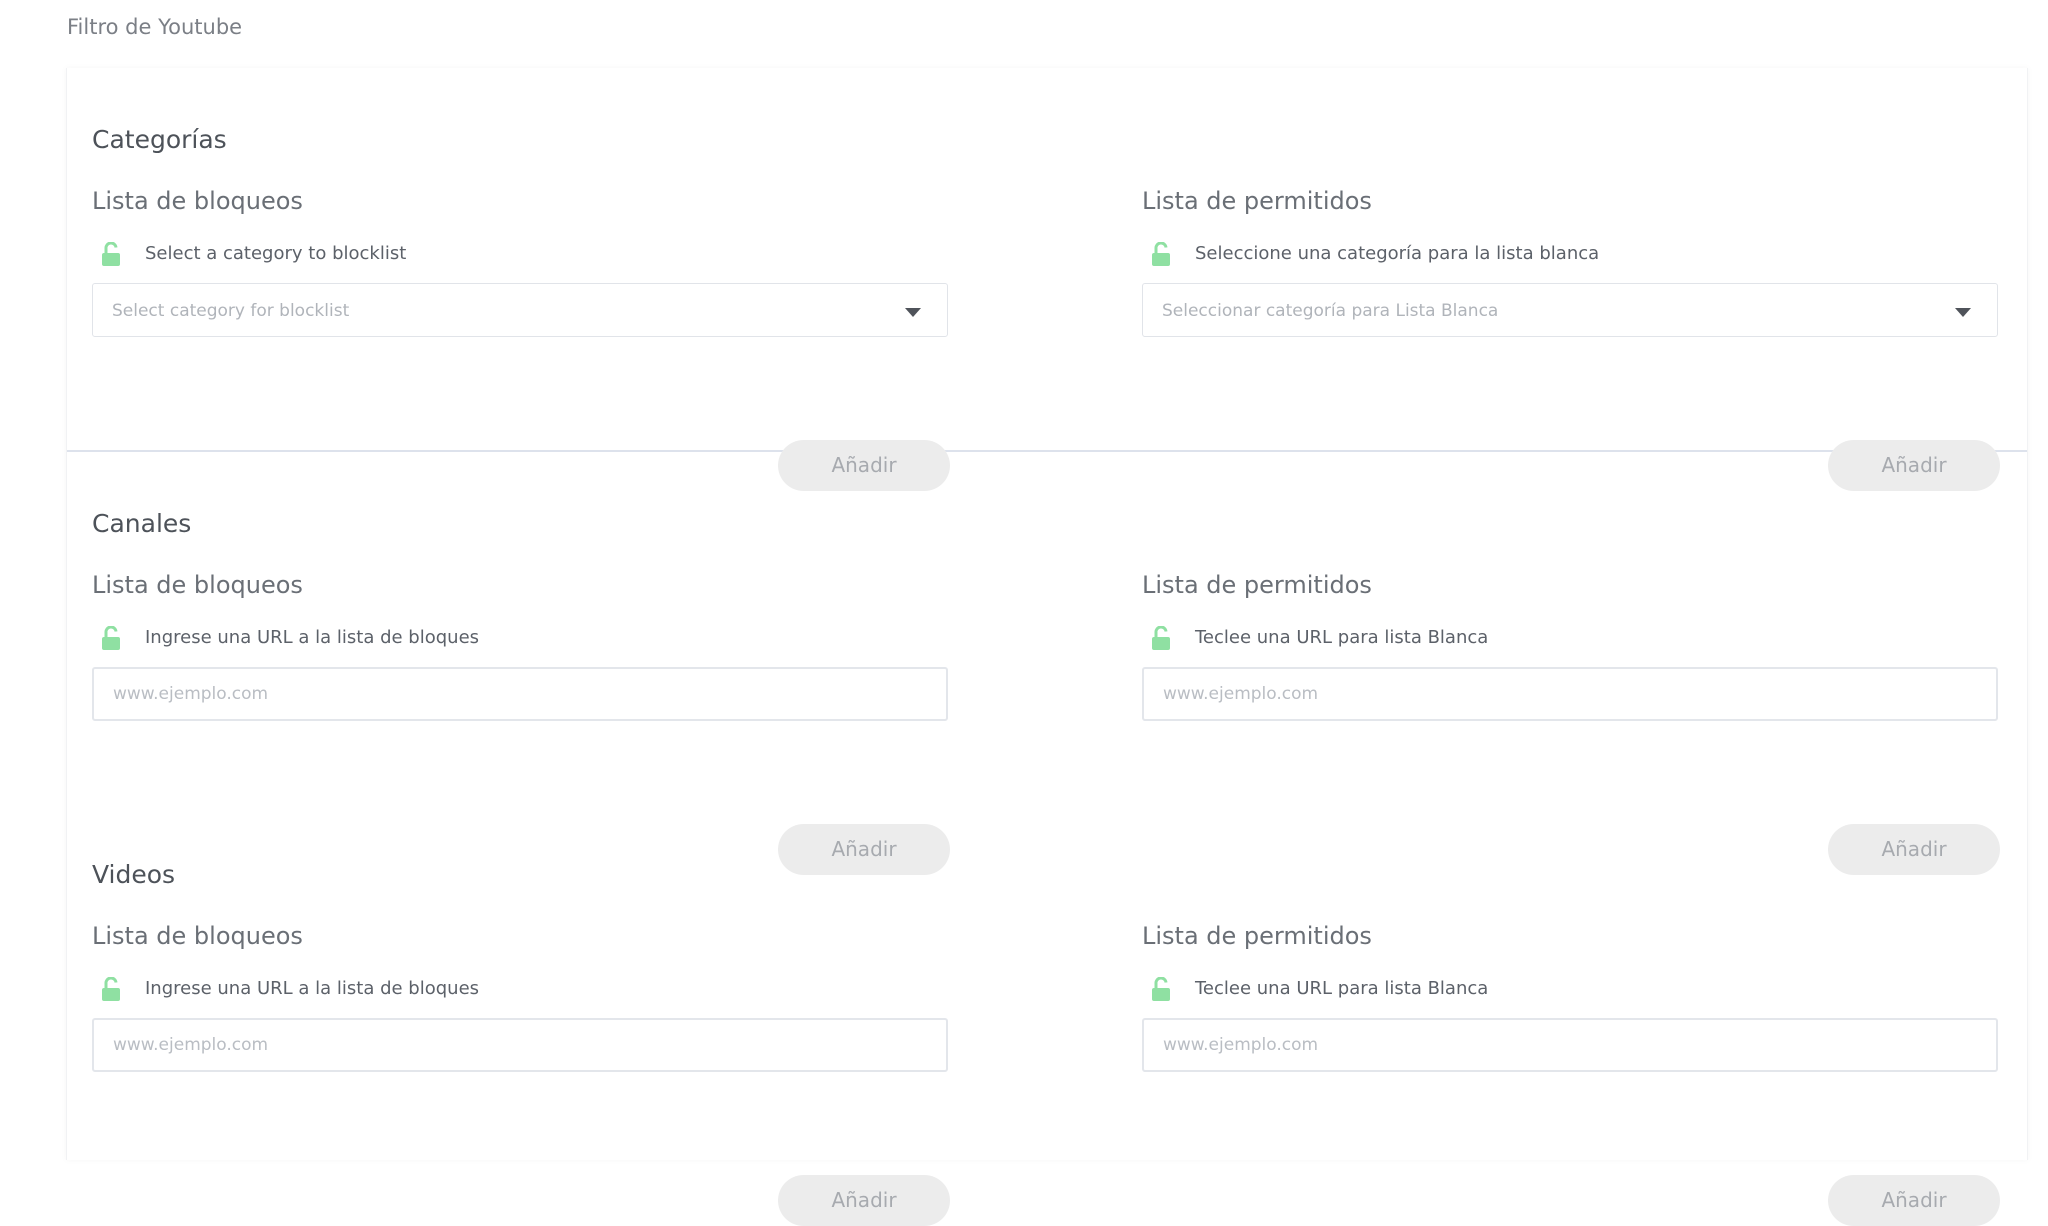 This screenshot has height=1226, width=2048. What do you see at coordinates (142, 523) in the screenshot?
I see `channels-title: Canales` at bounding box center [142, 523].